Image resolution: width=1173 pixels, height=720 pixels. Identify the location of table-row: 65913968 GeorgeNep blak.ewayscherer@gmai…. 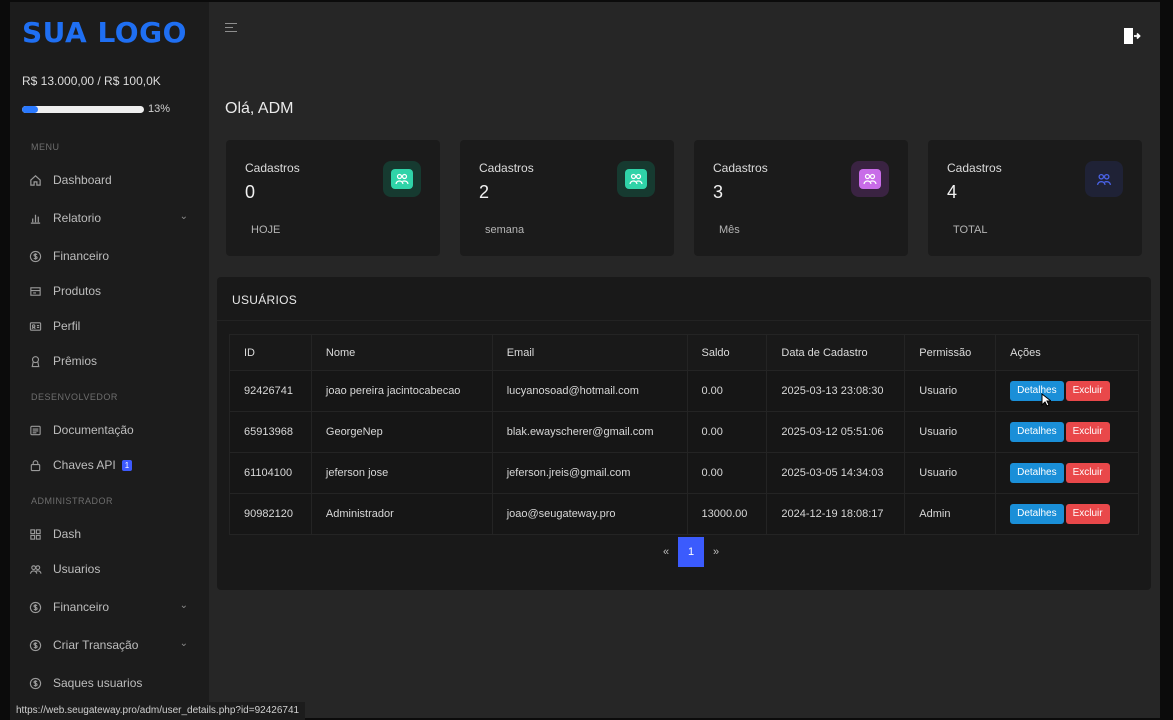
(684, 432).